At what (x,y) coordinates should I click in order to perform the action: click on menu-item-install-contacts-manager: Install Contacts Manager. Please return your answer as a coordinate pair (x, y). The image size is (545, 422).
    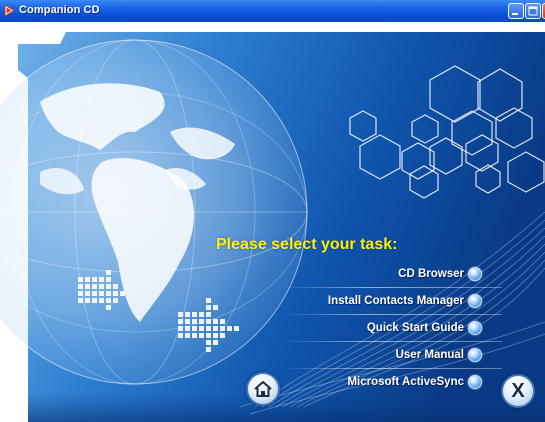
    Looking at the image, I should click on (405, 301).